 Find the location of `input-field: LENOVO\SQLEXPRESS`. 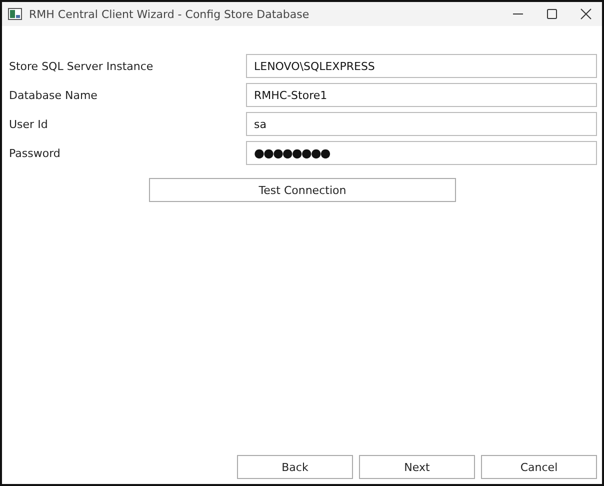

input-field: LENOVO\SQLEXPRESS is located at coordinates (421, 66).